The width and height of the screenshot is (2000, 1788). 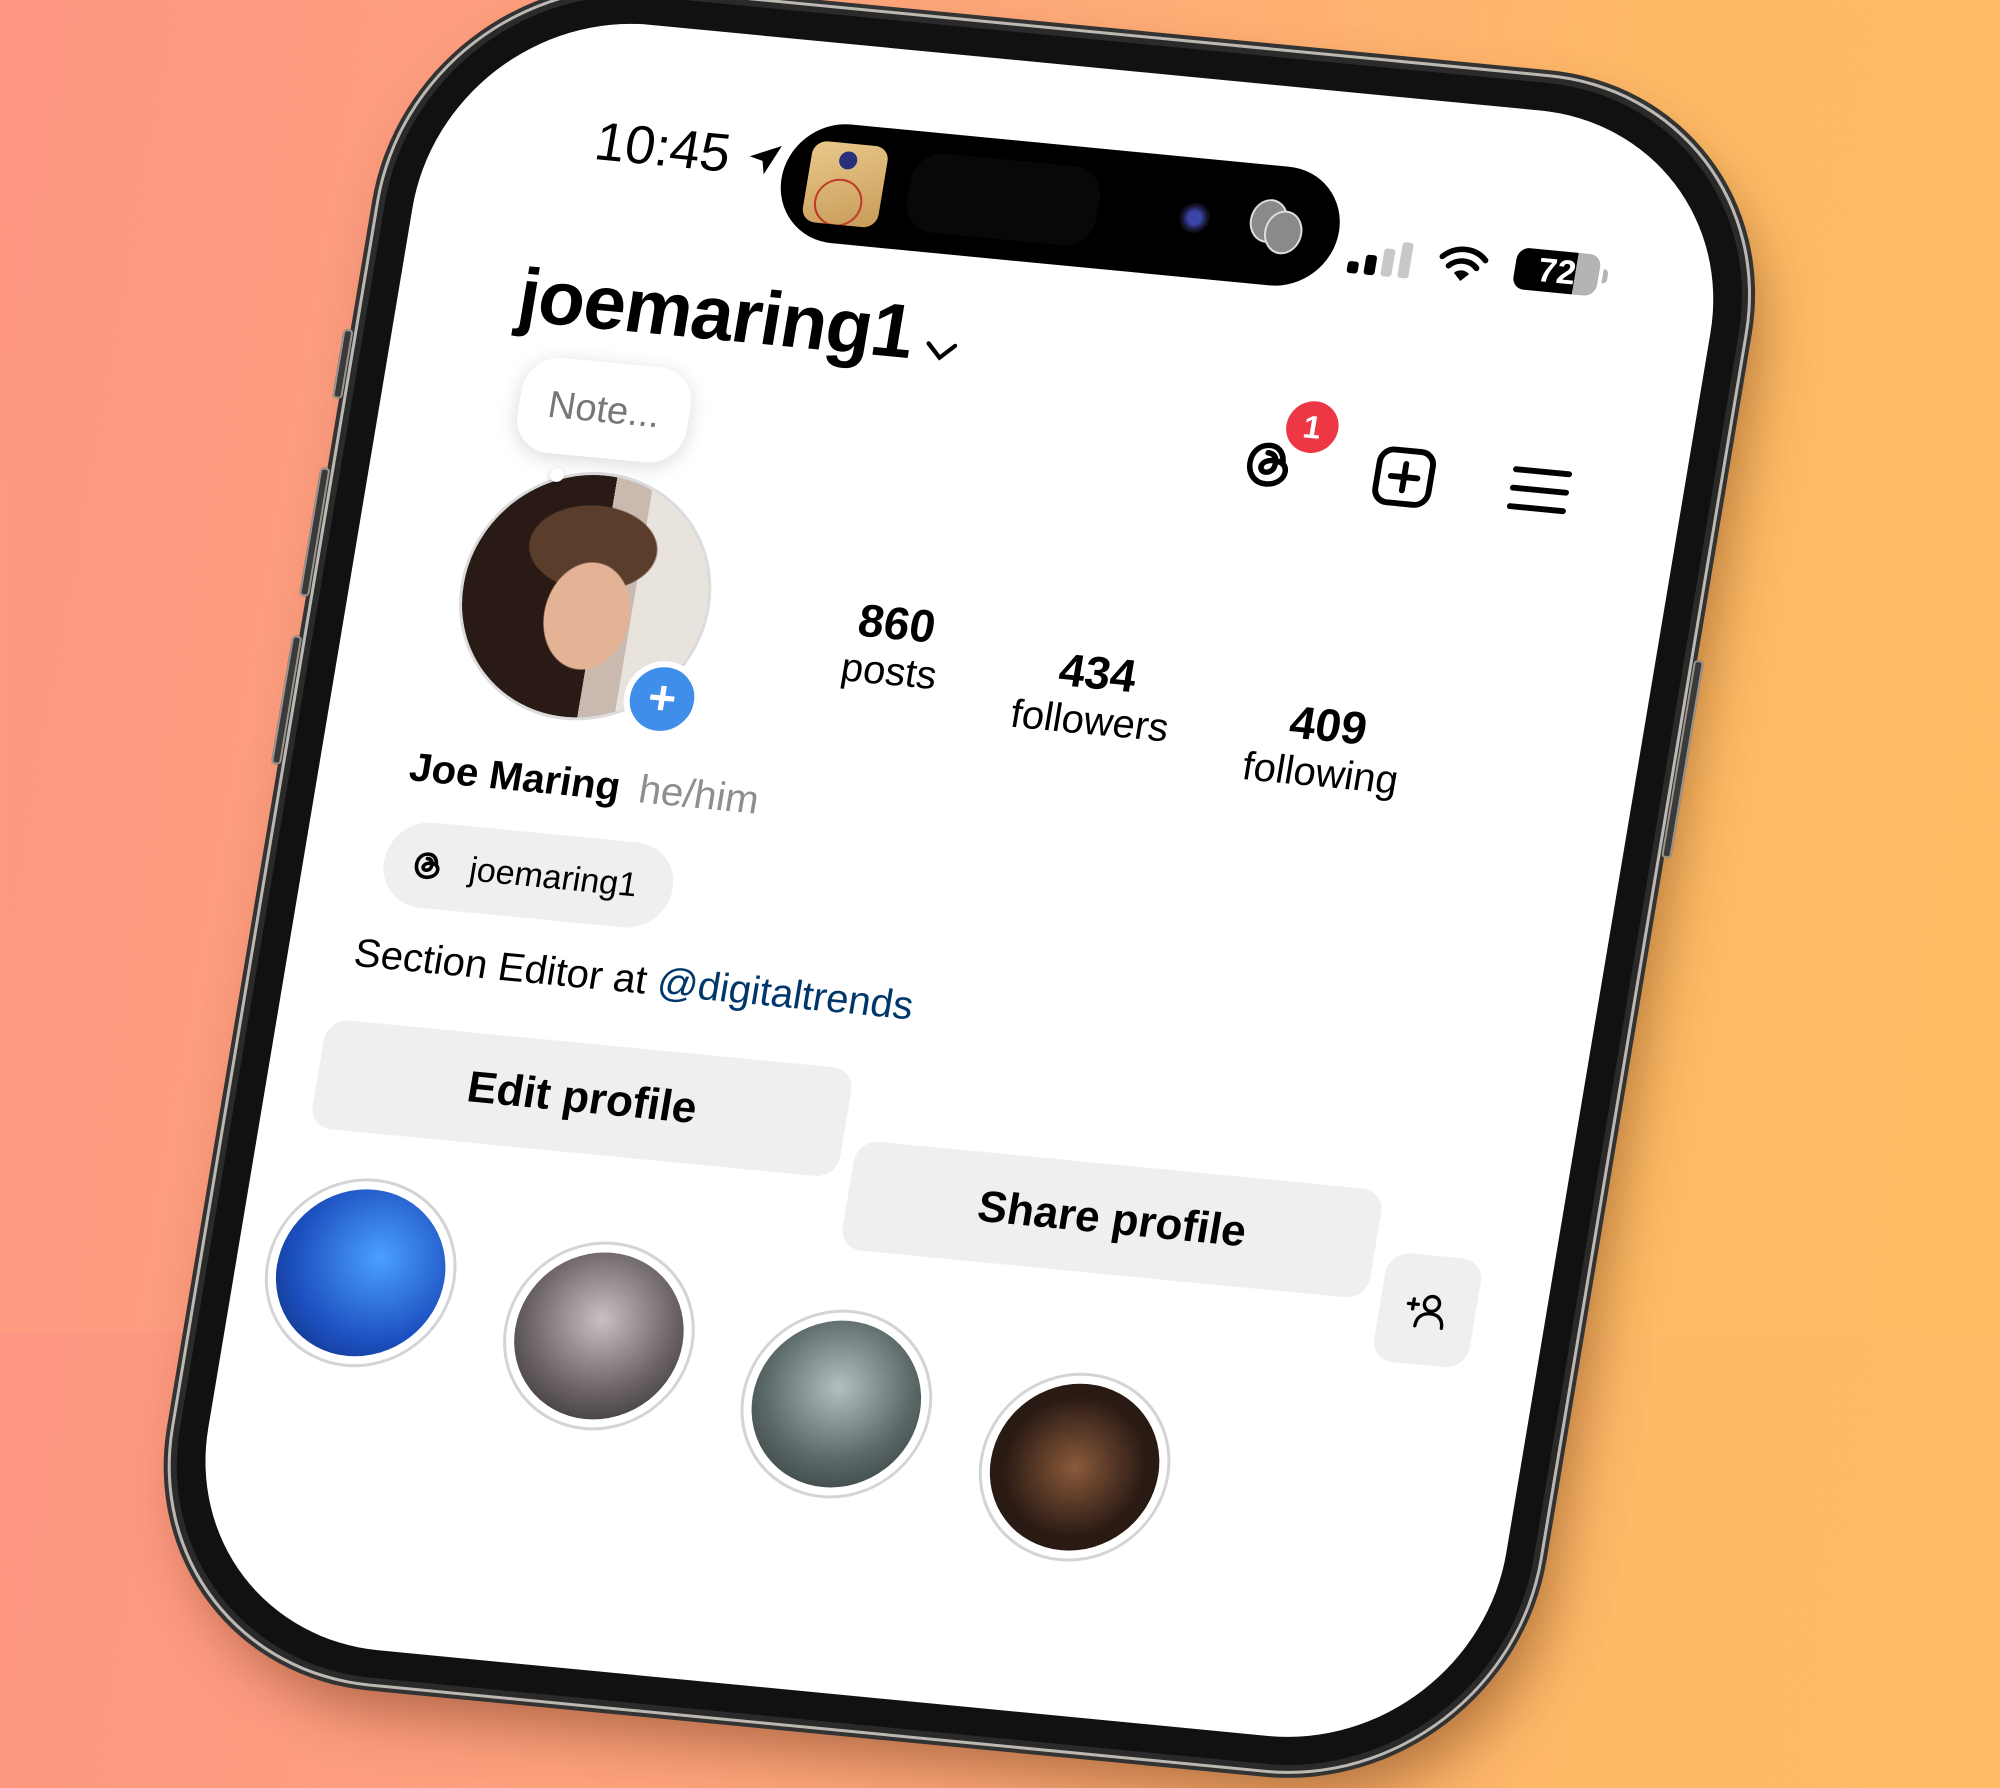 What do you see at coordinates (662, 699) in the screenshot?
I see `plus-icon: +` at bounding box center [662, 699].